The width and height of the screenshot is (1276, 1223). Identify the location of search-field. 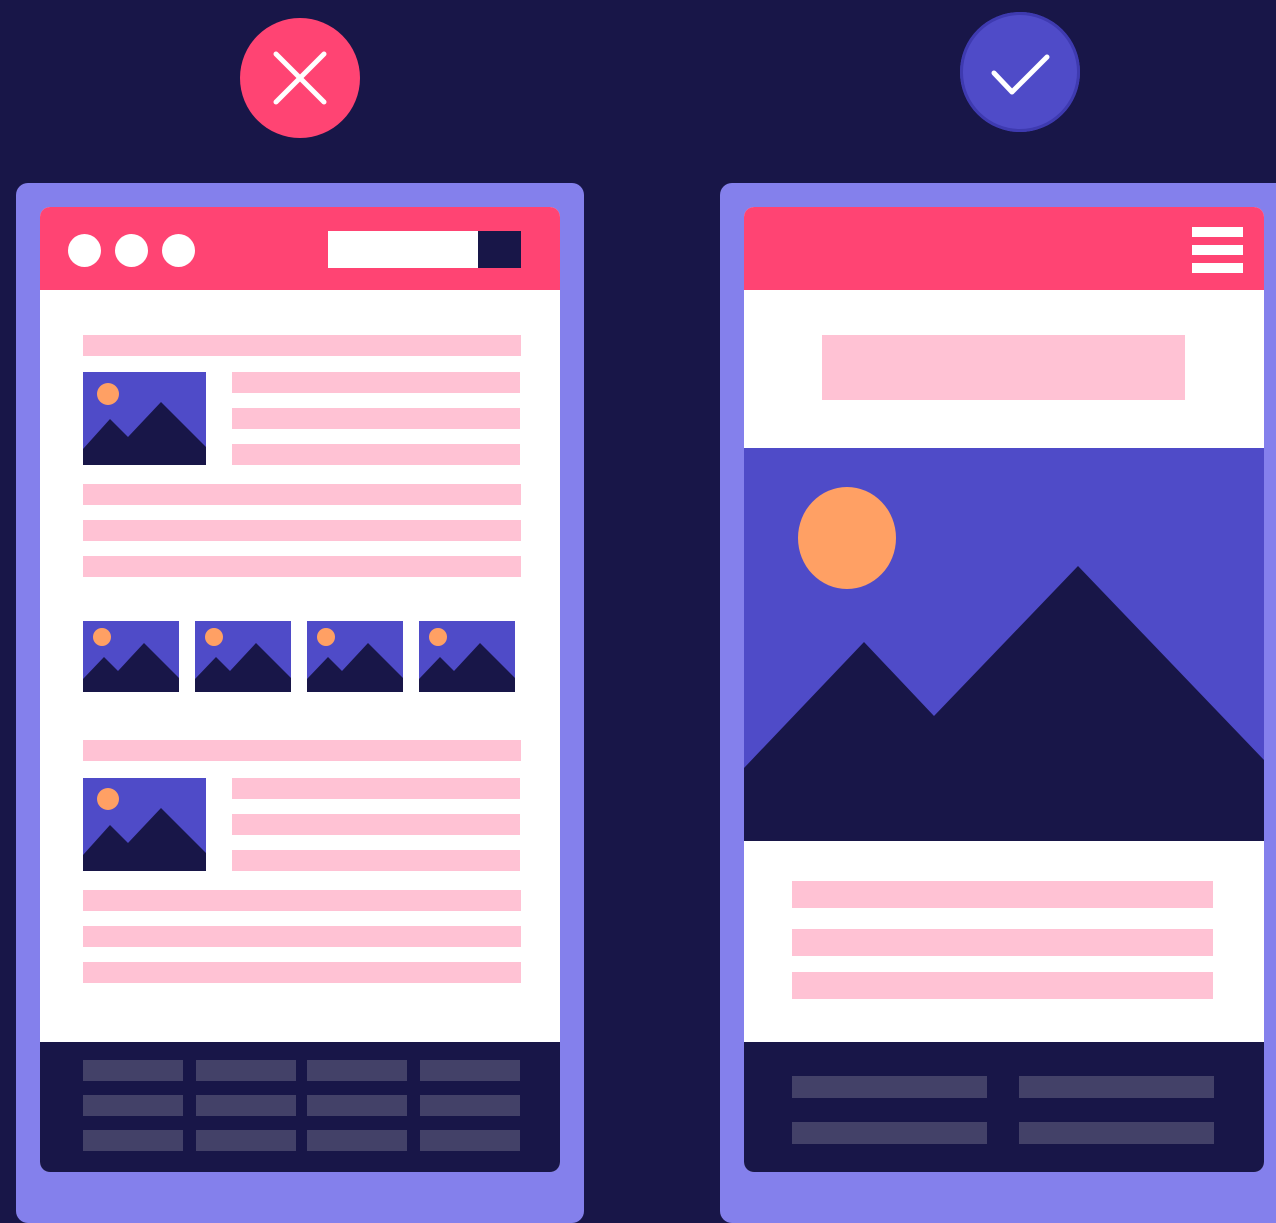
(403, 249).